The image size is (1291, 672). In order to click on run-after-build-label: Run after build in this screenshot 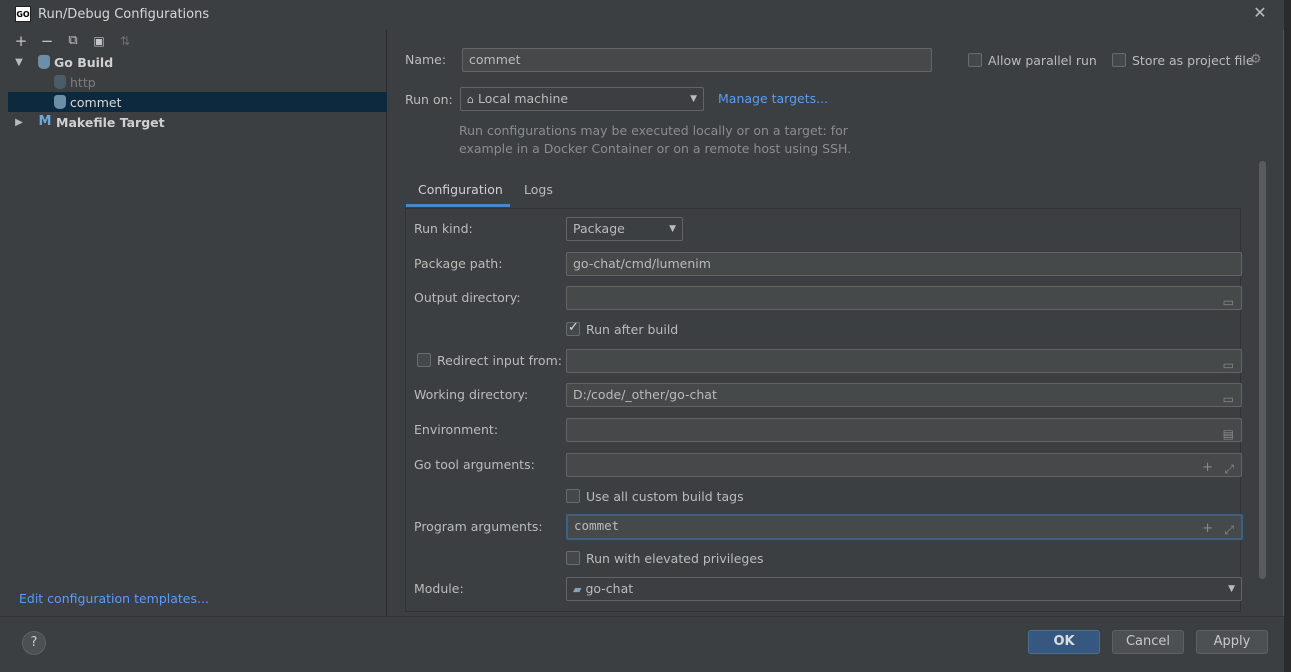, I will do `click(632, 329)`.